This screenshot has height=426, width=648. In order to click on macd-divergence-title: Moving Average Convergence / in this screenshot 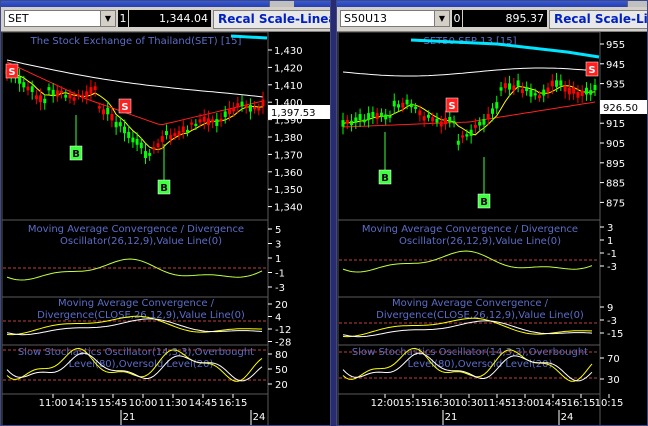, I will do `click(470, 303)`.